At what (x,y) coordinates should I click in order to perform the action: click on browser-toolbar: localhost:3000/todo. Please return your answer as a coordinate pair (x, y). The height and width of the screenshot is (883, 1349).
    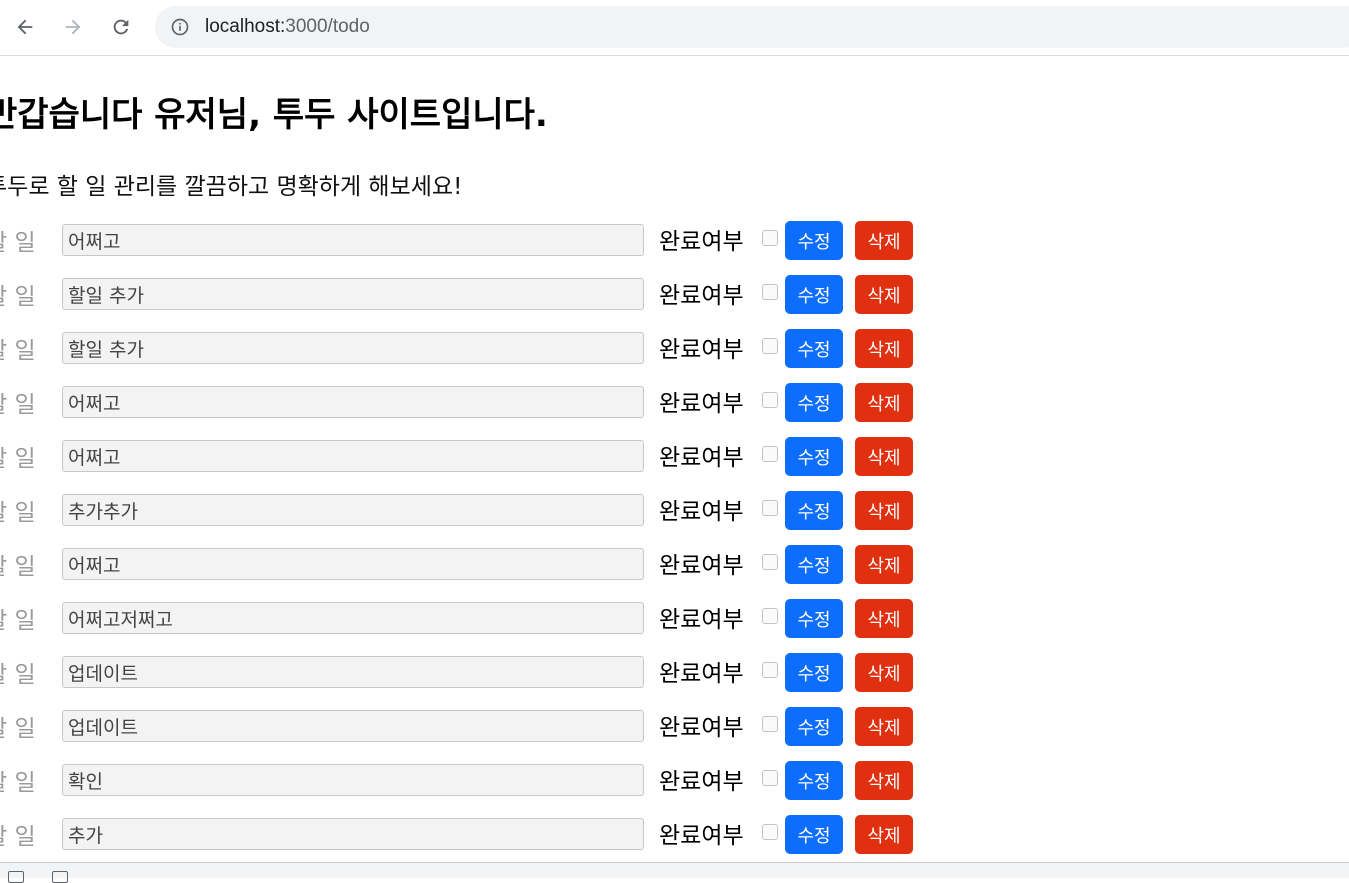
    Looking at the image, I should click on (674, 28).